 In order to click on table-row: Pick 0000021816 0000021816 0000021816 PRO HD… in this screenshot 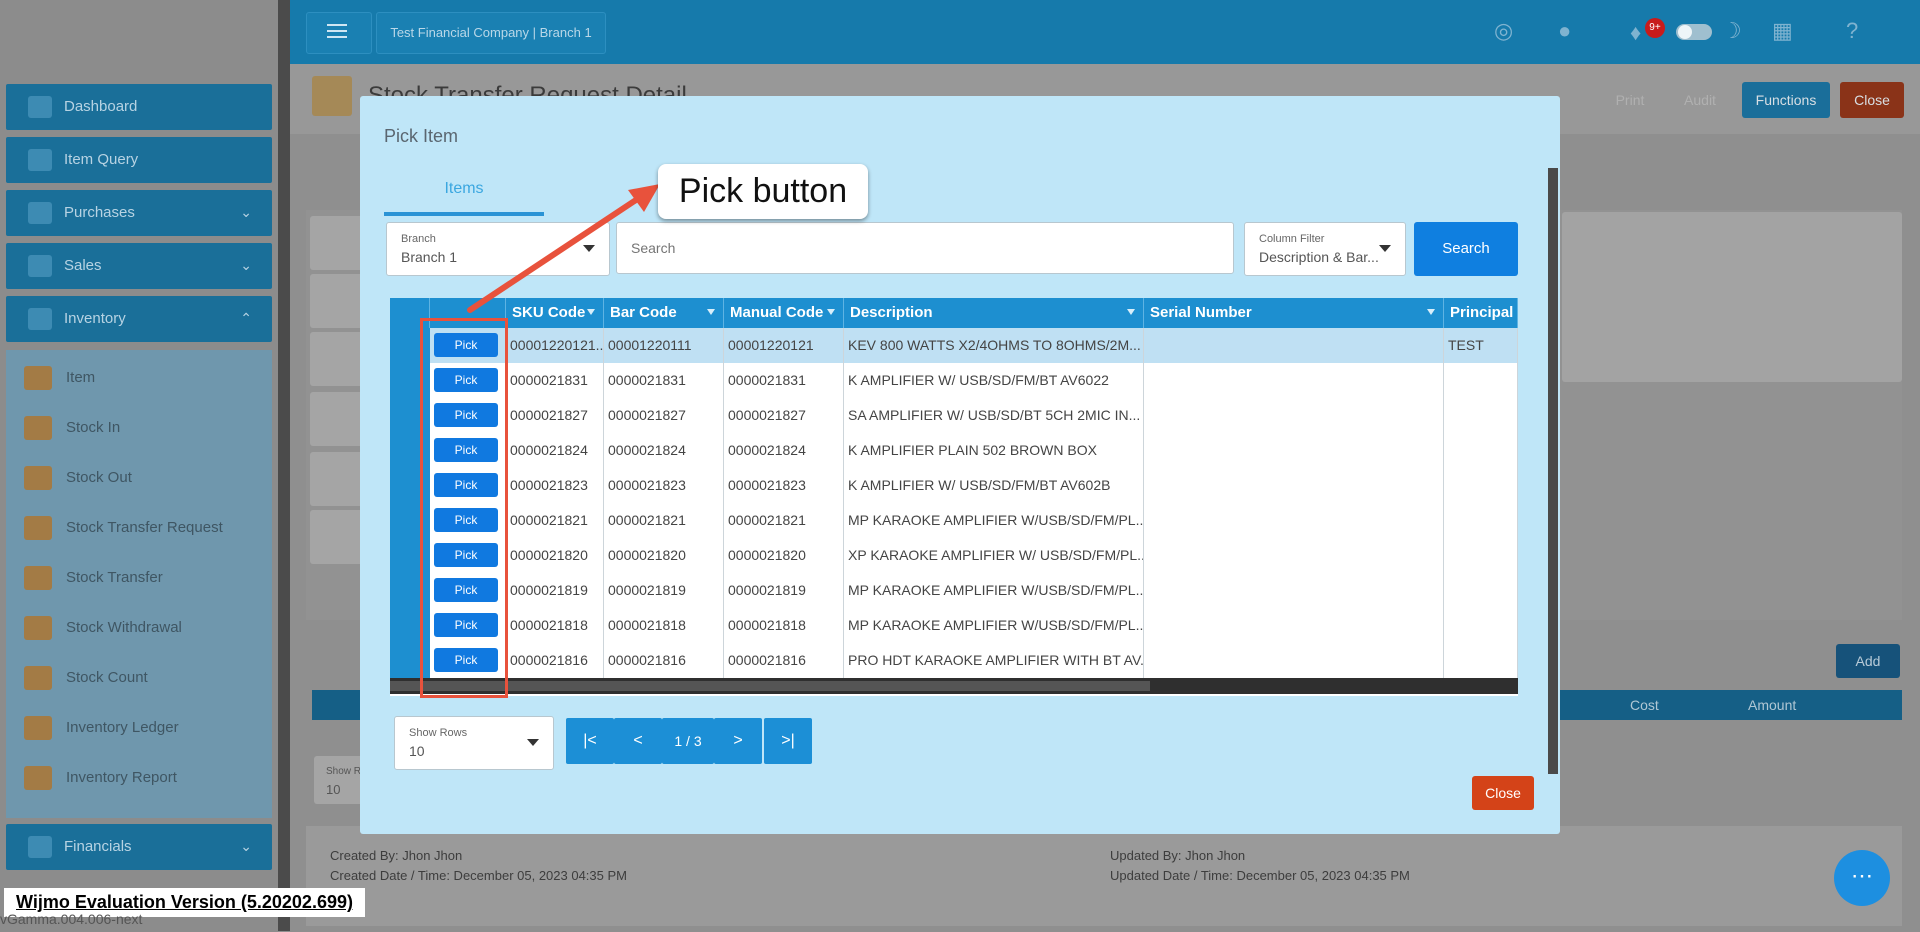, I will do `click(954, 661)`.